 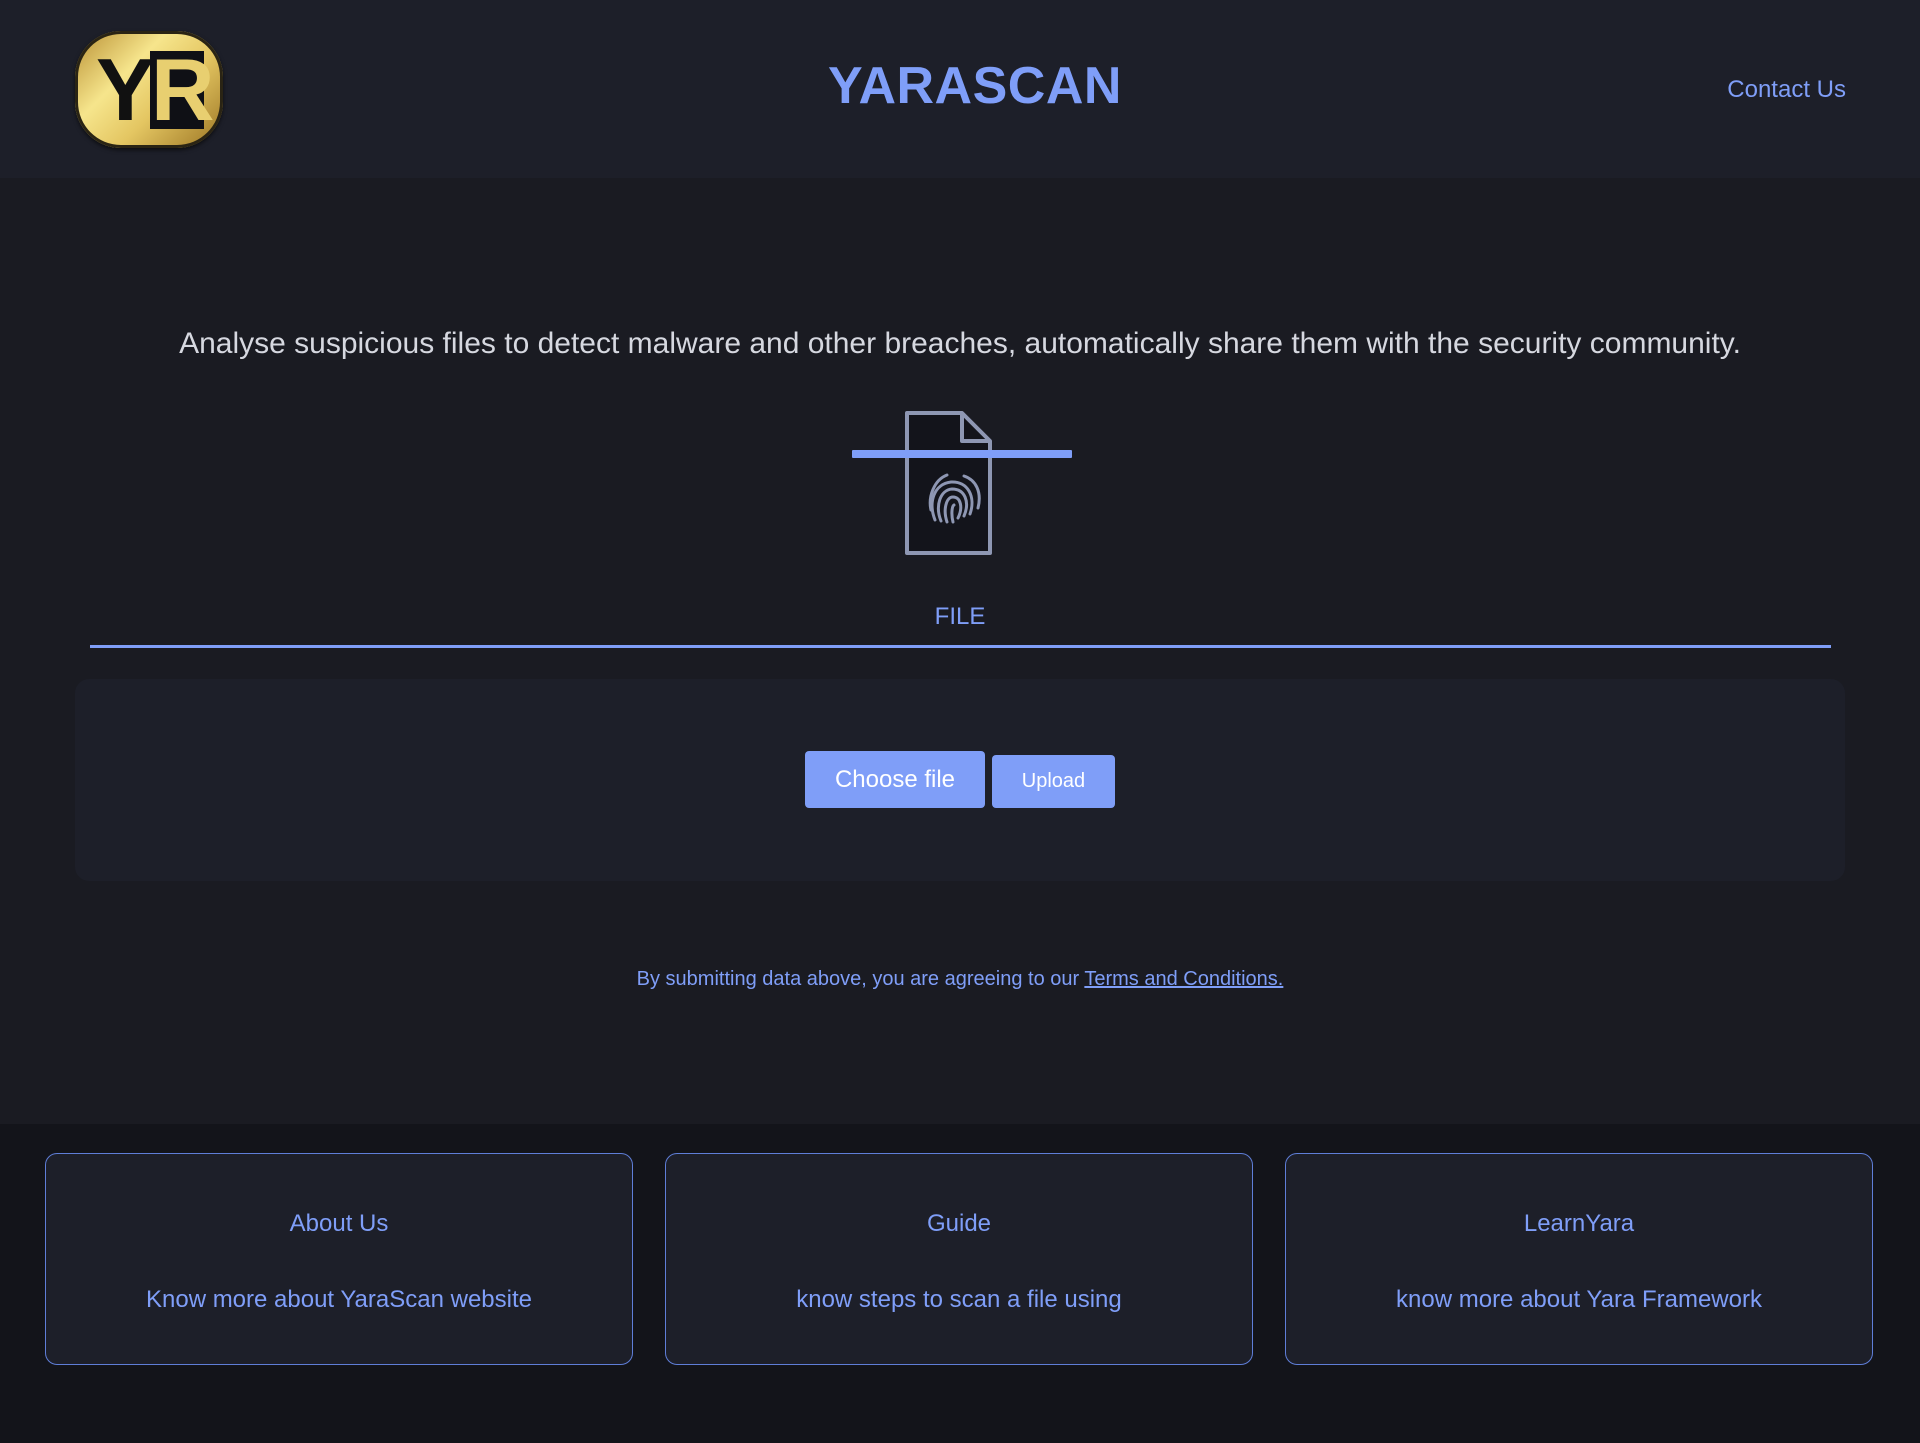 What do you see at coordinates (1579, 1223) in the screenshot?
I see `card-title: LearnYara` at bounding box center [1579, 1223].